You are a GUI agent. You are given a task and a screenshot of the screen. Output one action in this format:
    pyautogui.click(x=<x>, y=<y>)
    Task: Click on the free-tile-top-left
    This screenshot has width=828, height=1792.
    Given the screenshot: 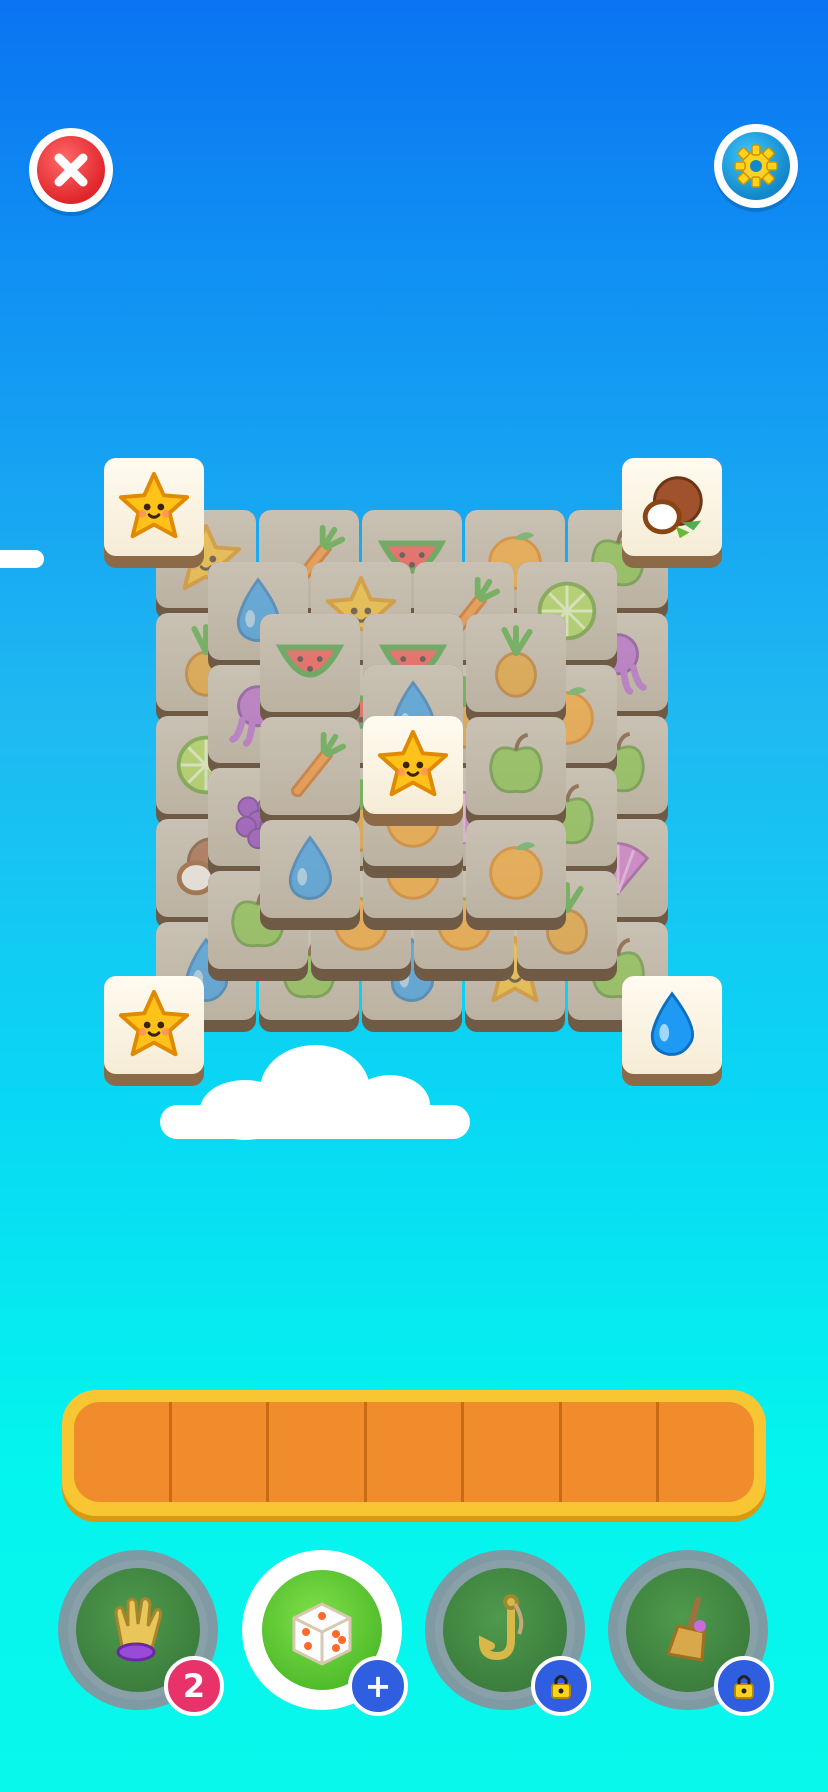 What is the action you would take?
    pyautogui.click(x=154, y=513)
    